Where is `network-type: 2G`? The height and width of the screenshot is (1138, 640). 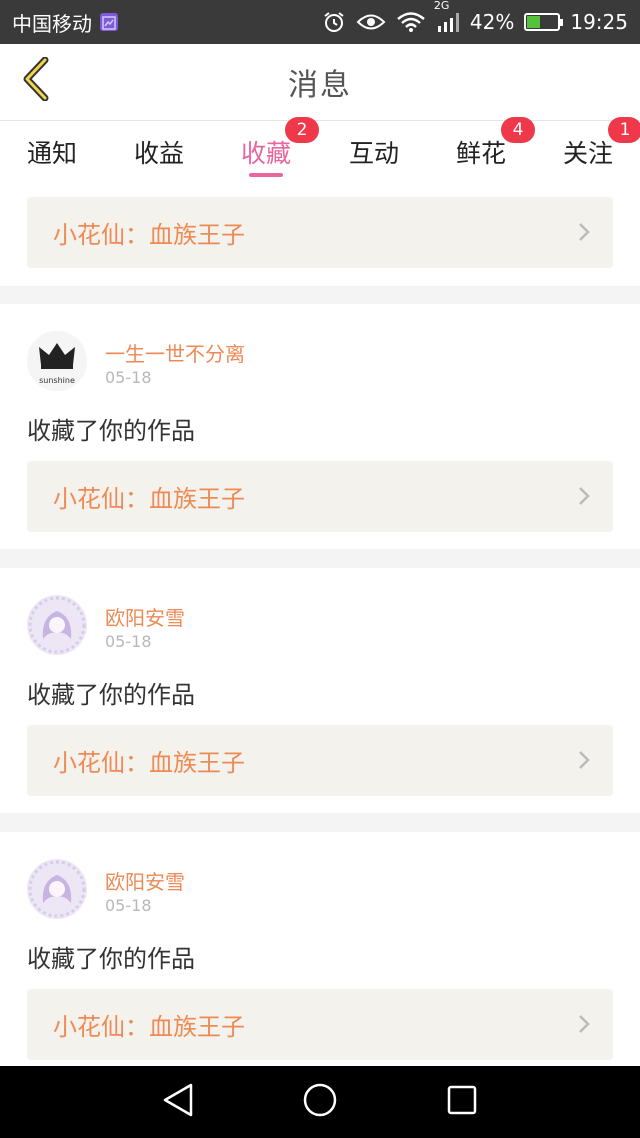 network-type: 2G is located at coordinates (441, 6).